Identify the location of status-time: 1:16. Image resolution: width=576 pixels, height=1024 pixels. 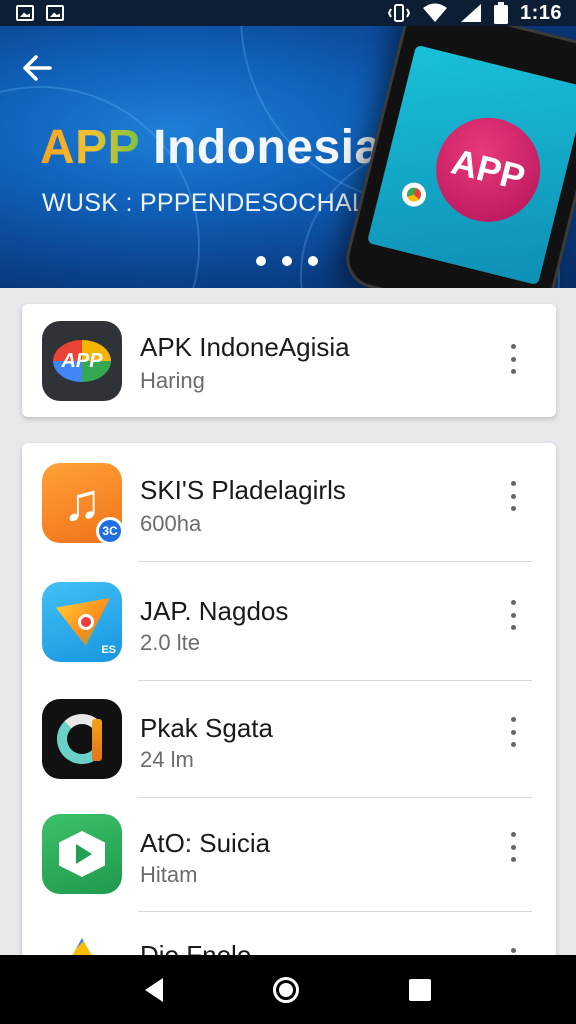
(540, 12).